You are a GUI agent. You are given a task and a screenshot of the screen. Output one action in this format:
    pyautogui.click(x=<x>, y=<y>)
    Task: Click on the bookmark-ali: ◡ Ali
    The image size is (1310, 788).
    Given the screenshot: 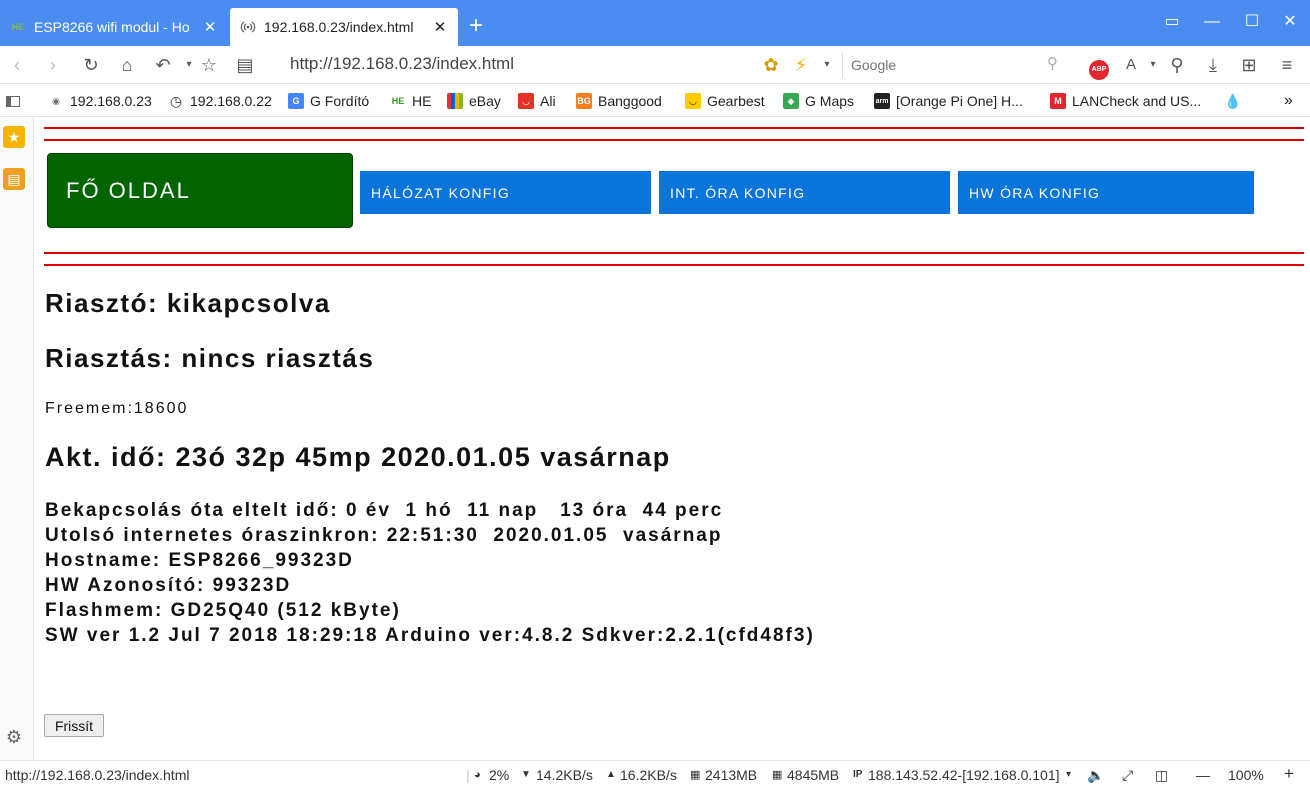 What is the action you would take?
    pyautogui.click(x=537, y=101)
    